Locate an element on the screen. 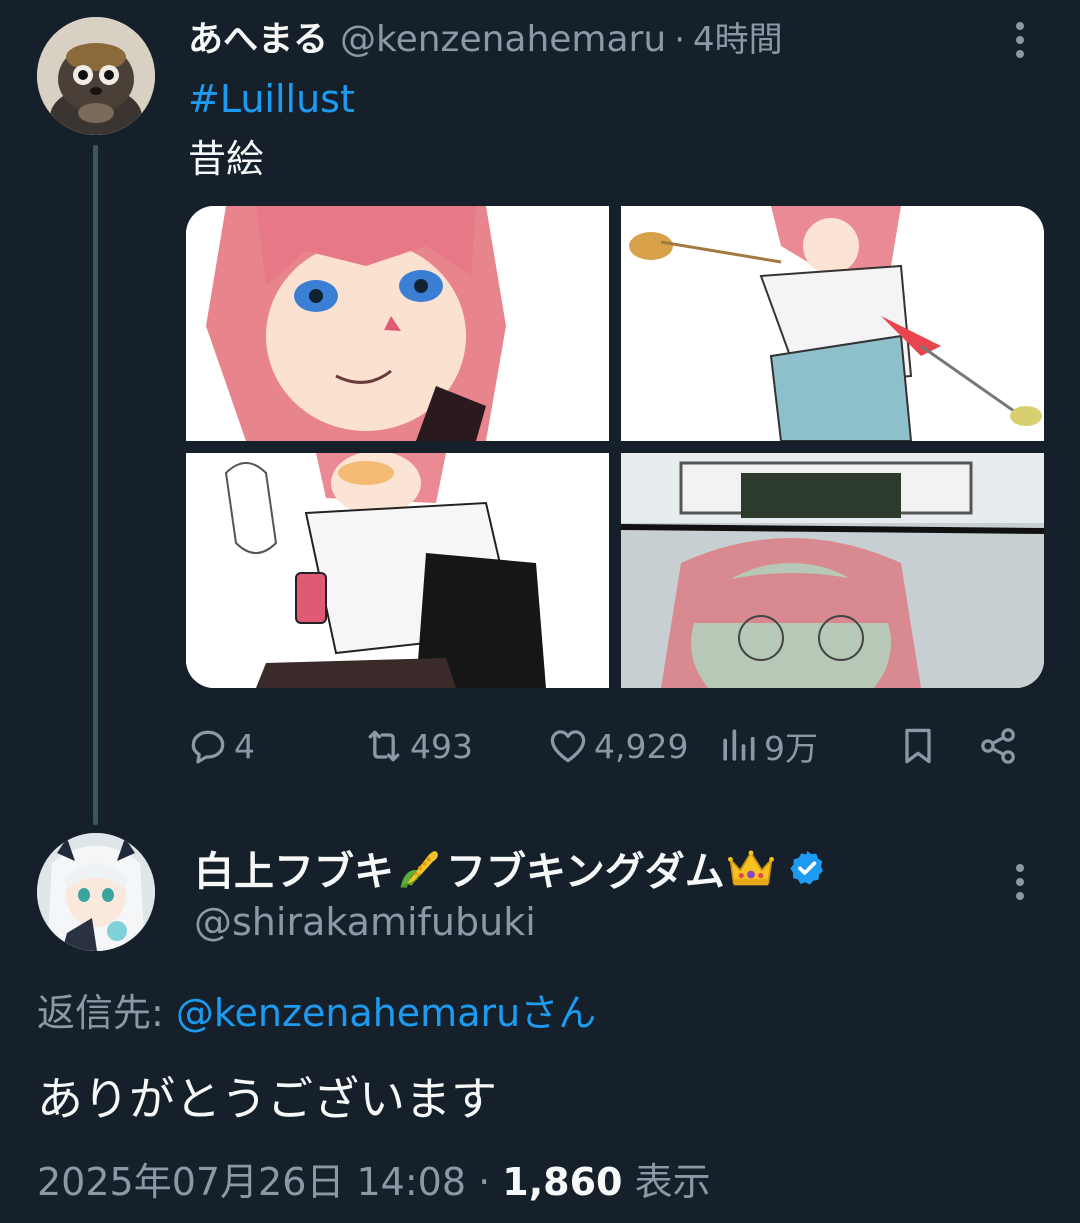 This screenshot has width=1080, height=1223. retweet-button: 493 is located at coordinates (417, 746).